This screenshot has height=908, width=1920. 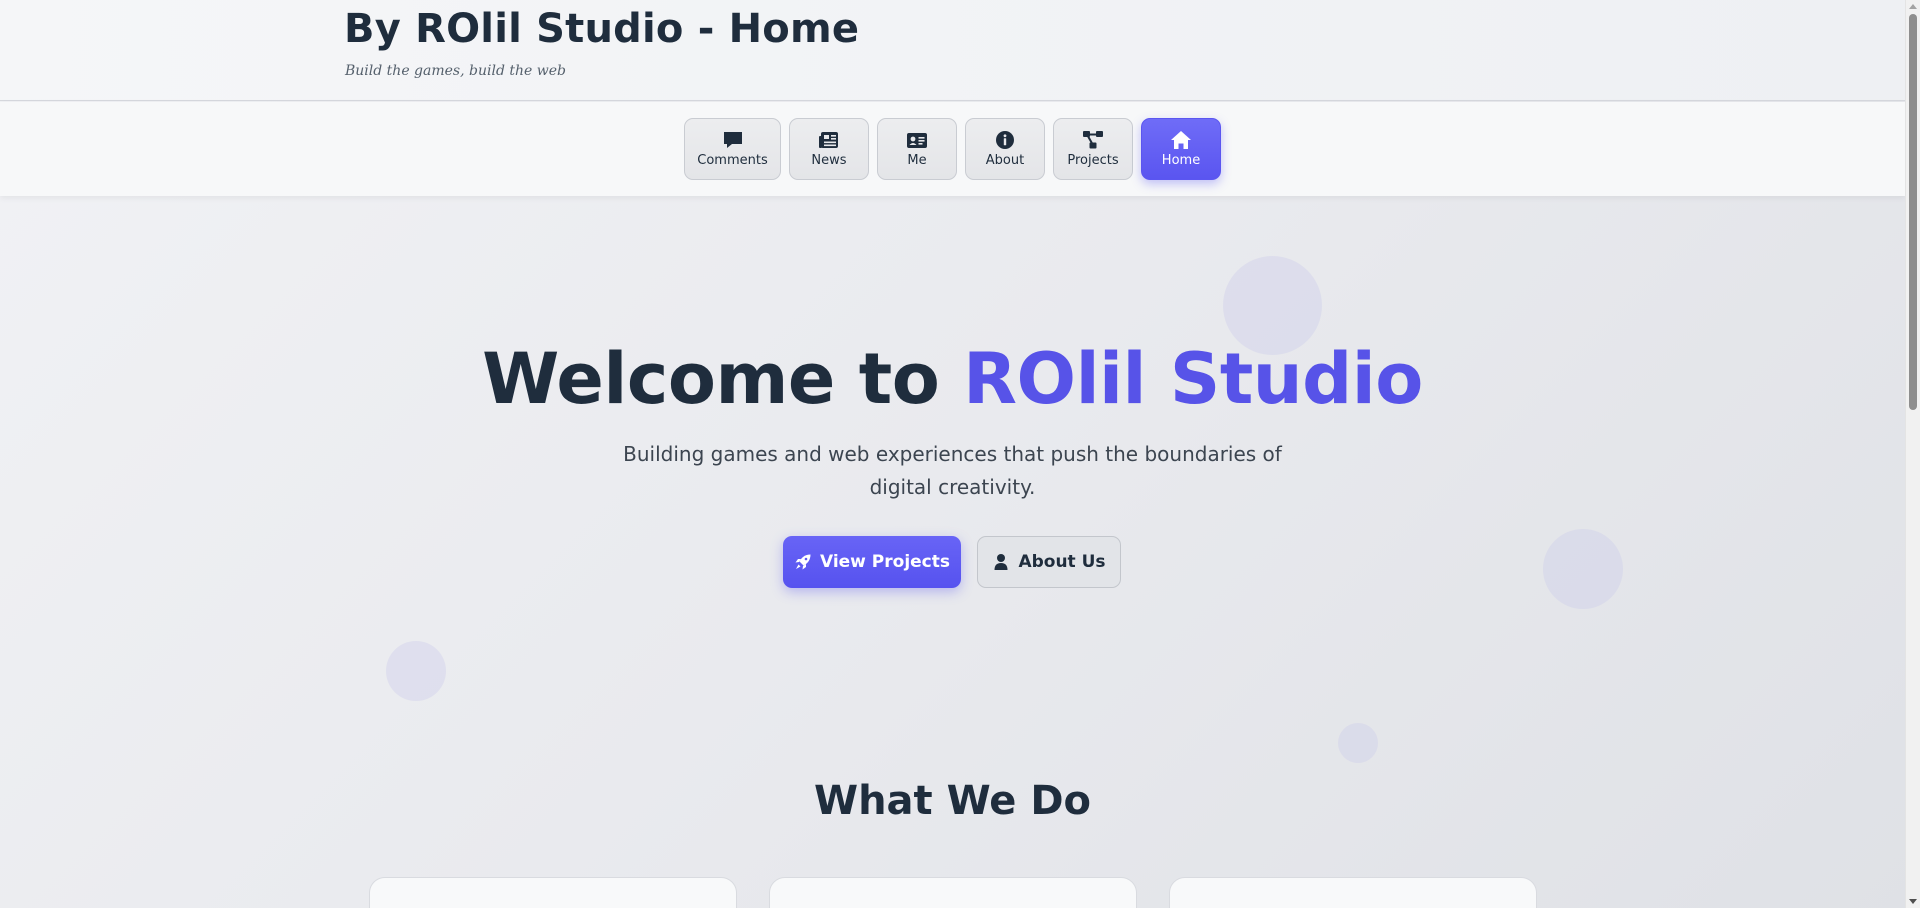 I want to click on nav-news-button: News, so click(x=829, y=149).